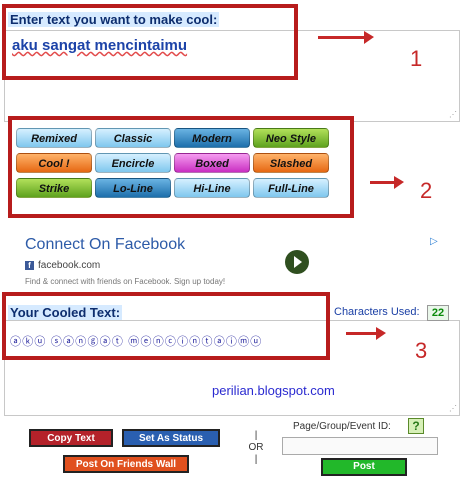  What do you see at coordinates (212, 138) in the screenshot?
I see `style-button-modern: Modern` at bounding box center [212, 138].